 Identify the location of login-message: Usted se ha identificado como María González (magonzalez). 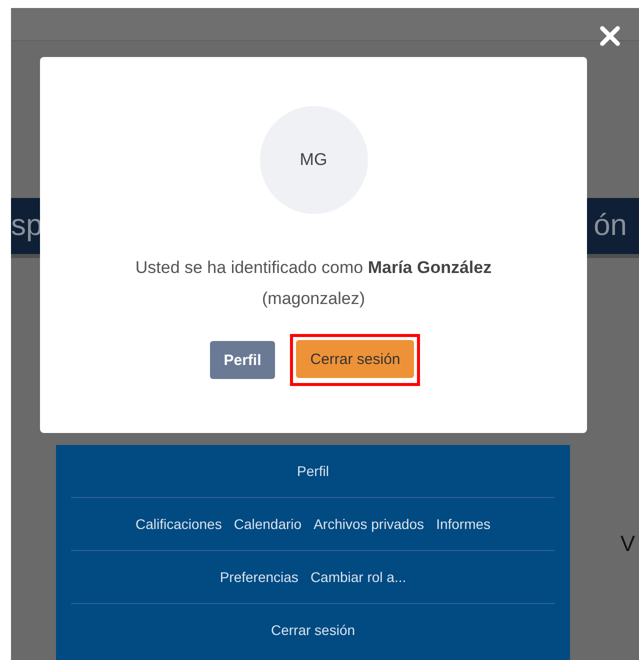
(313, 283).